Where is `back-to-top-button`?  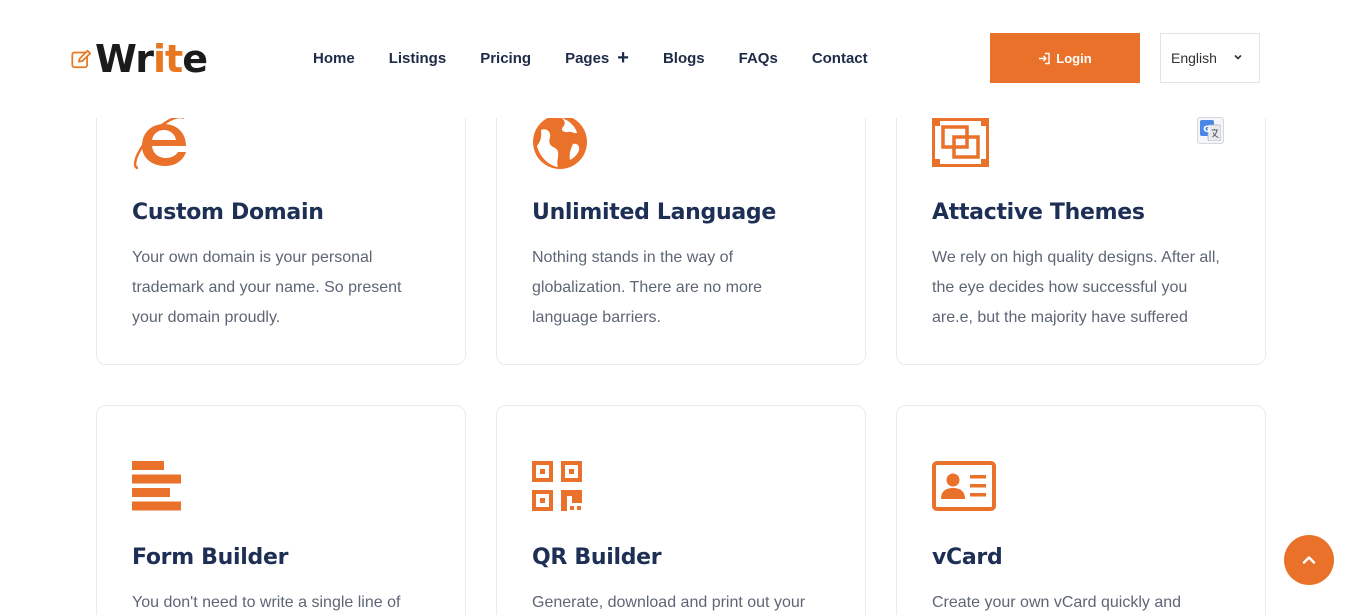 back-to-top-button is located at coordinates (1309, 560).